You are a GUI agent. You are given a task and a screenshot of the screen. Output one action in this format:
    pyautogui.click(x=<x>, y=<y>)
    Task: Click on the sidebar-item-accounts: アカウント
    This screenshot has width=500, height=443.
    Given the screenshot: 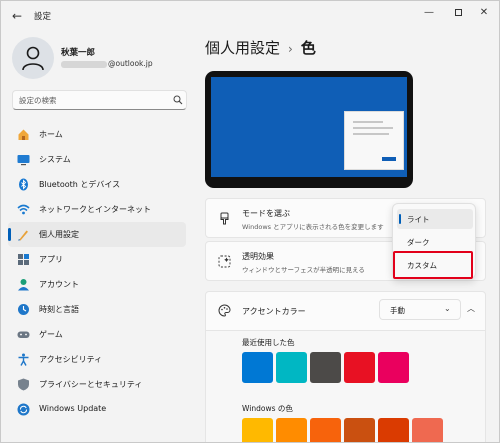 What is the action you would take?
    pyautogui.click(x=97, y=284)
    